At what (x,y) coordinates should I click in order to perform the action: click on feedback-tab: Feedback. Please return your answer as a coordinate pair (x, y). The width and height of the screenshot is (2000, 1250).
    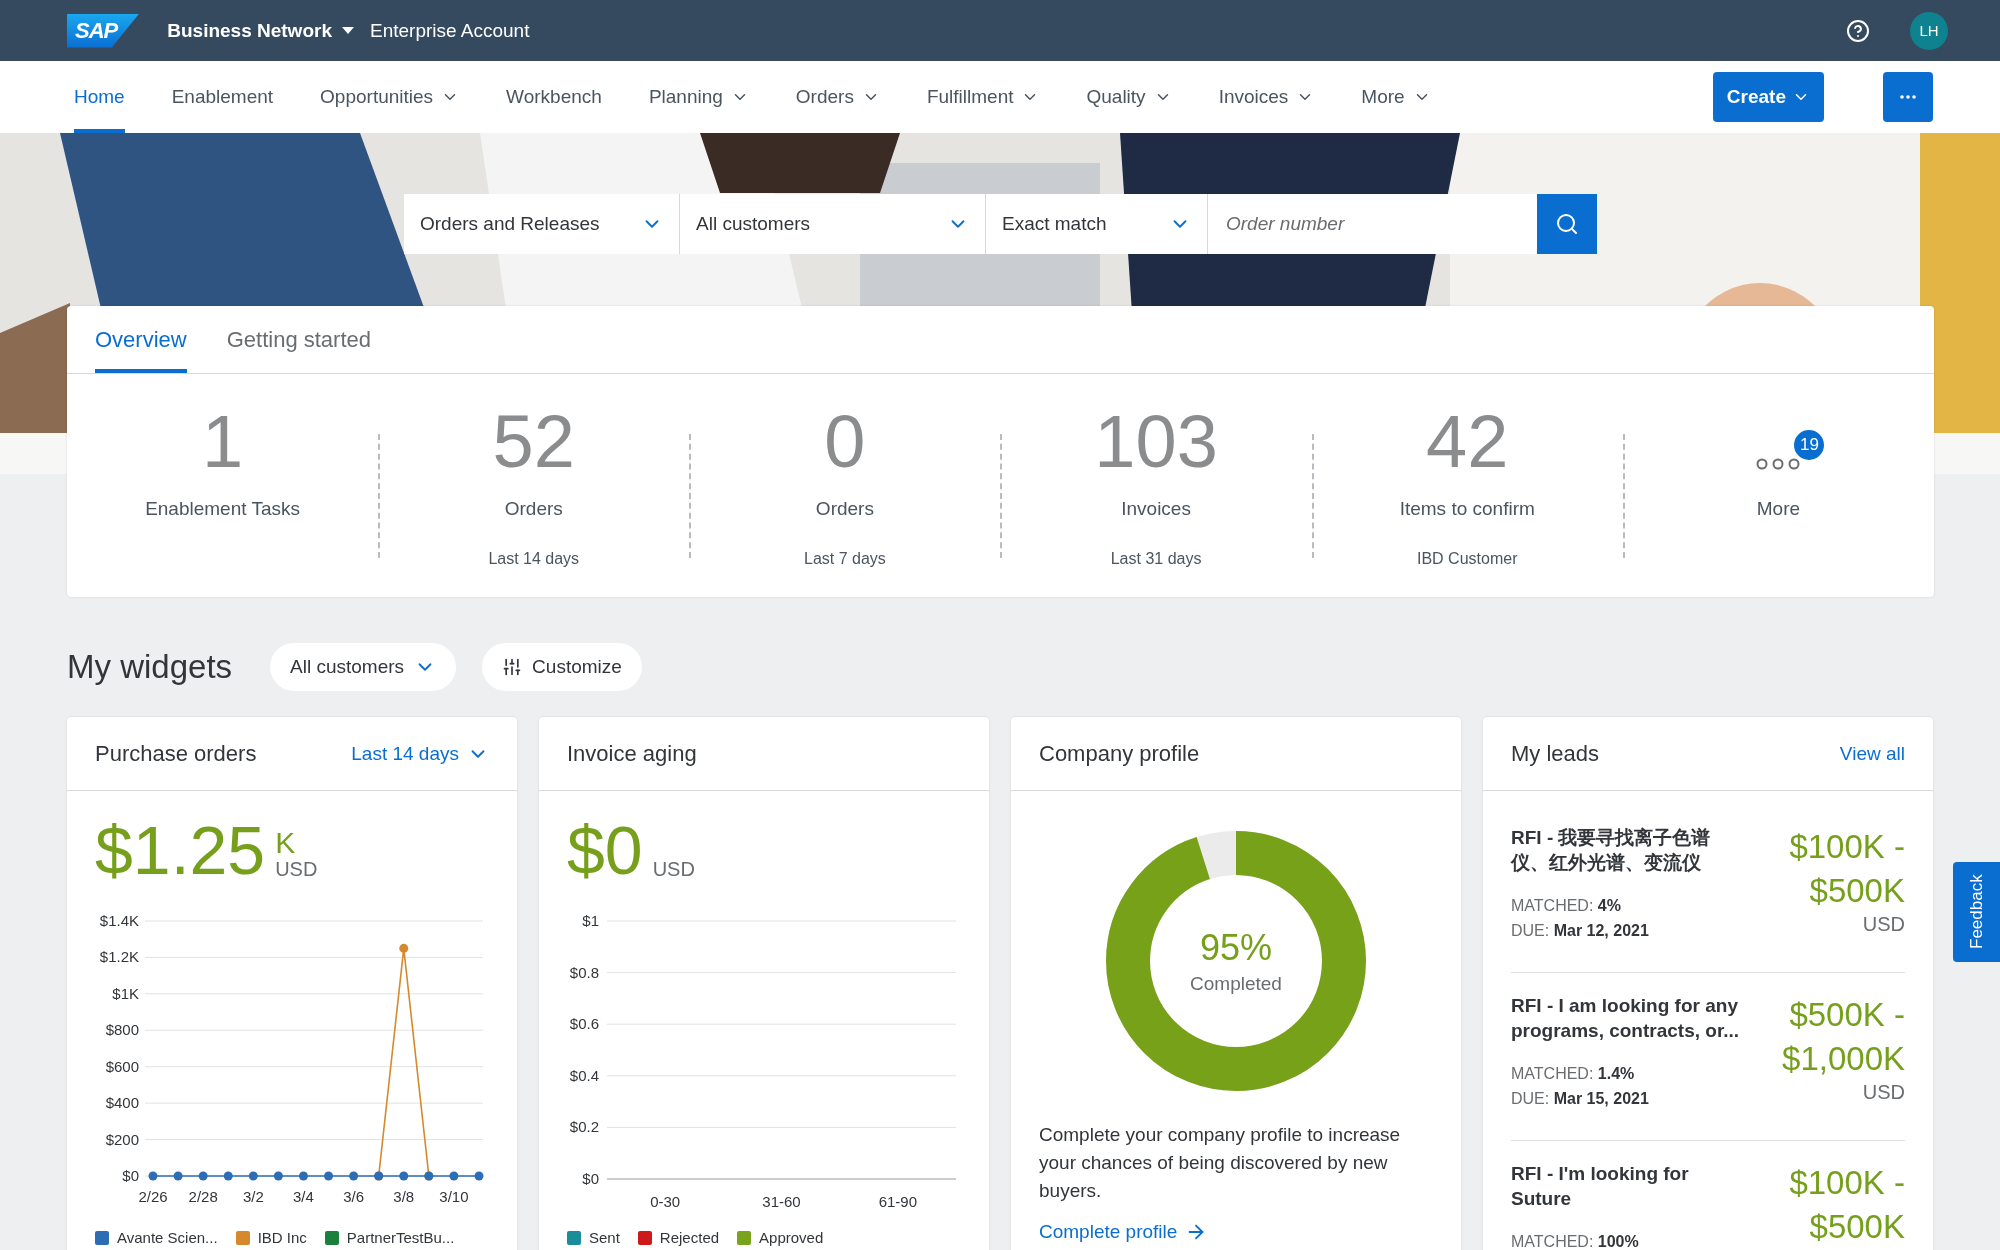
    Looking at the image, I should click on (1976, 912).